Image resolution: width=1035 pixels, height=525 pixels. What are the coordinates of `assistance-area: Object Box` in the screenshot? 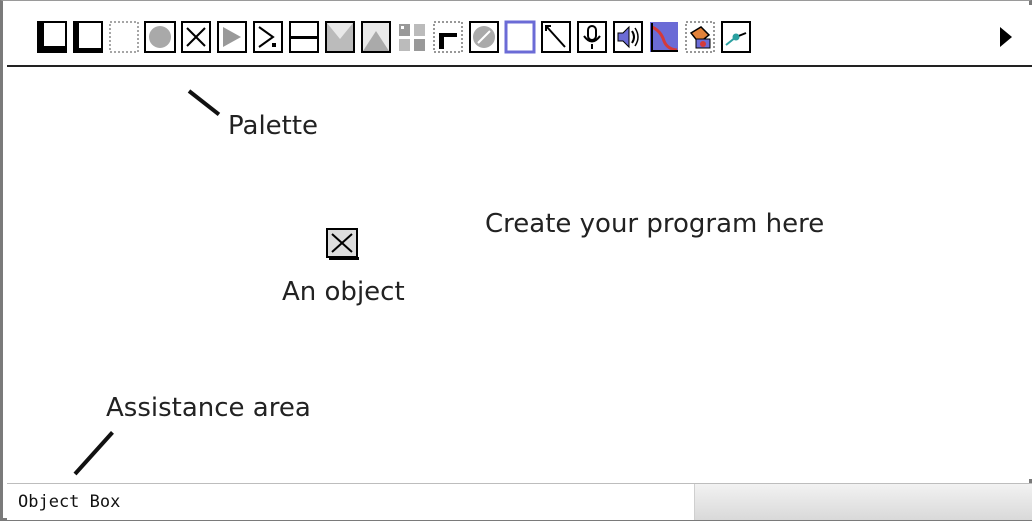 It's located at (519, 501).